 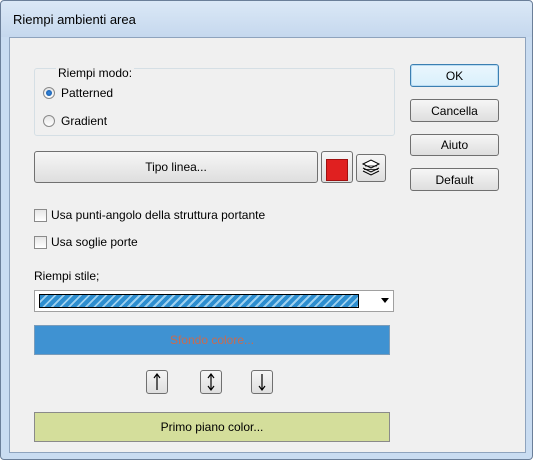 What do you see at coordinates (67, 276) in the screenshot?
I see `fill-style-label: Riempi stile;` at bounding box center [67, 276].